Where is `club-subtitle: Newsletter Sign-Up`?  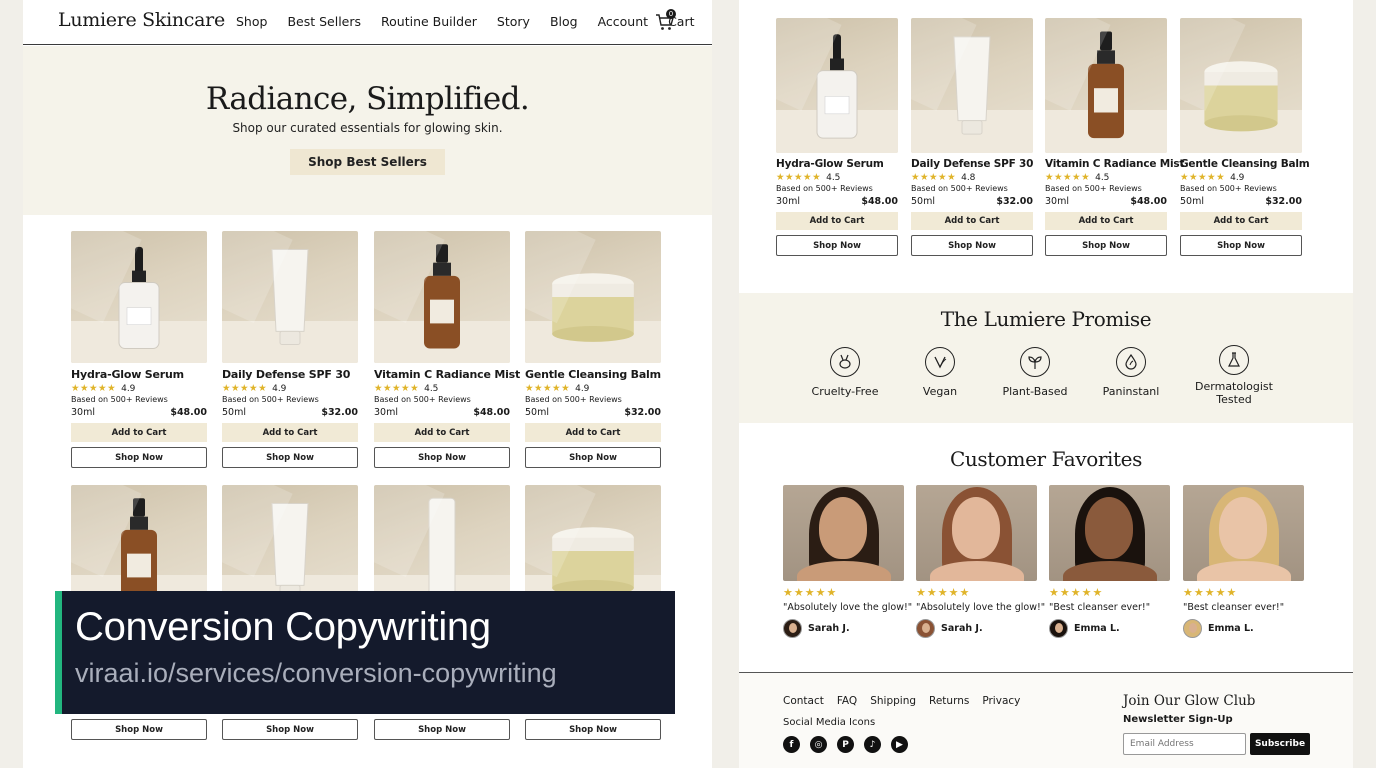
club-subtitle: Newsletter Sign-Up is located at coordinates (1178, 719).